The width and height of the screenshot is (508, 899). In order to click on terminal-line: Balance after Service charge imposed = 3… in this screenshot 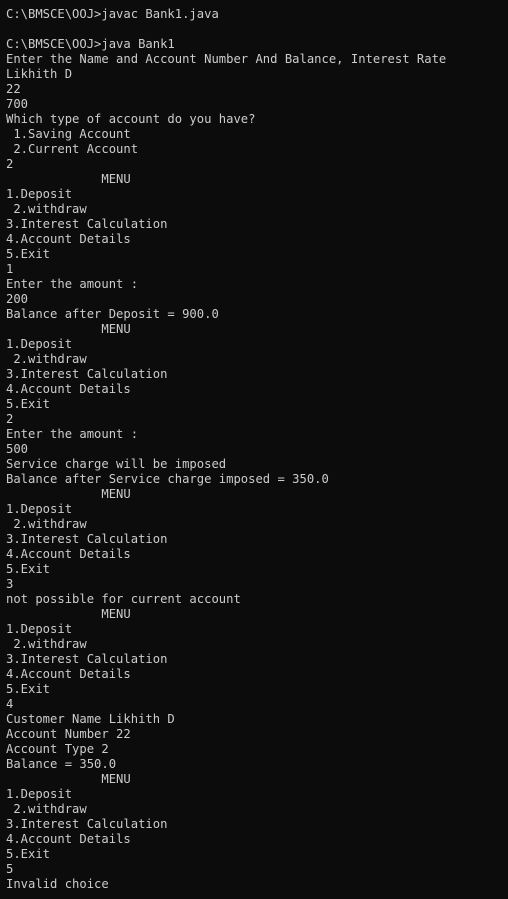, I will do `click(167, 479)`.